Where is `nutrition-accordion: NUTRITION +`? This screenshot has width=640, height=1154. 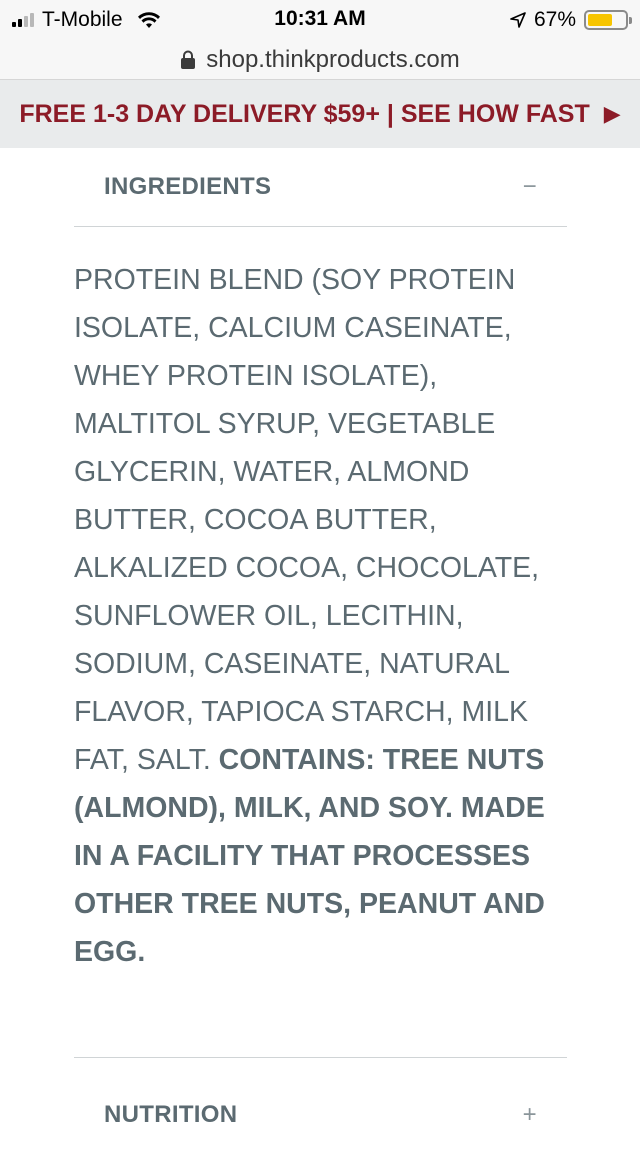
nutrition-accordion: NUTRITION + is located at coordinates (320, 1115).